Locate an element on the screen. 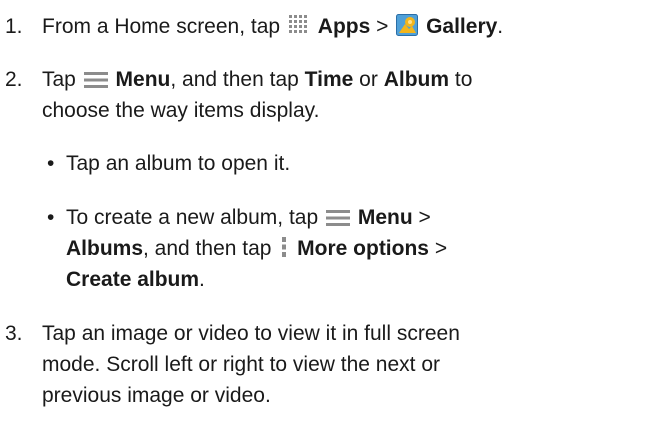 The image size is (668, 440). create-album-label: Create album is located at coordinates (133, 279).